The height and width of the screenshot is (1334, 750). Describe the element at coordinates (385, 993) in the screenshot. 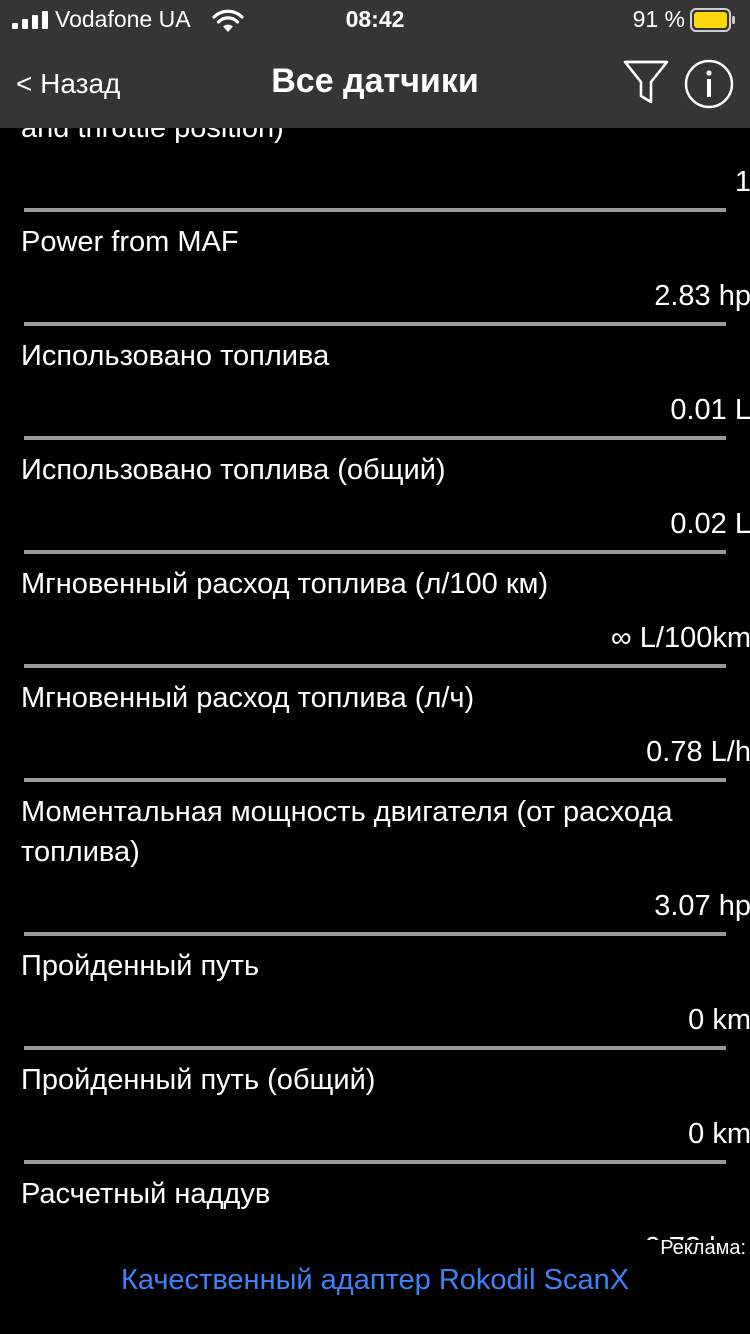

I see `sensor-row: Пройденный путь 0 km` at that location.